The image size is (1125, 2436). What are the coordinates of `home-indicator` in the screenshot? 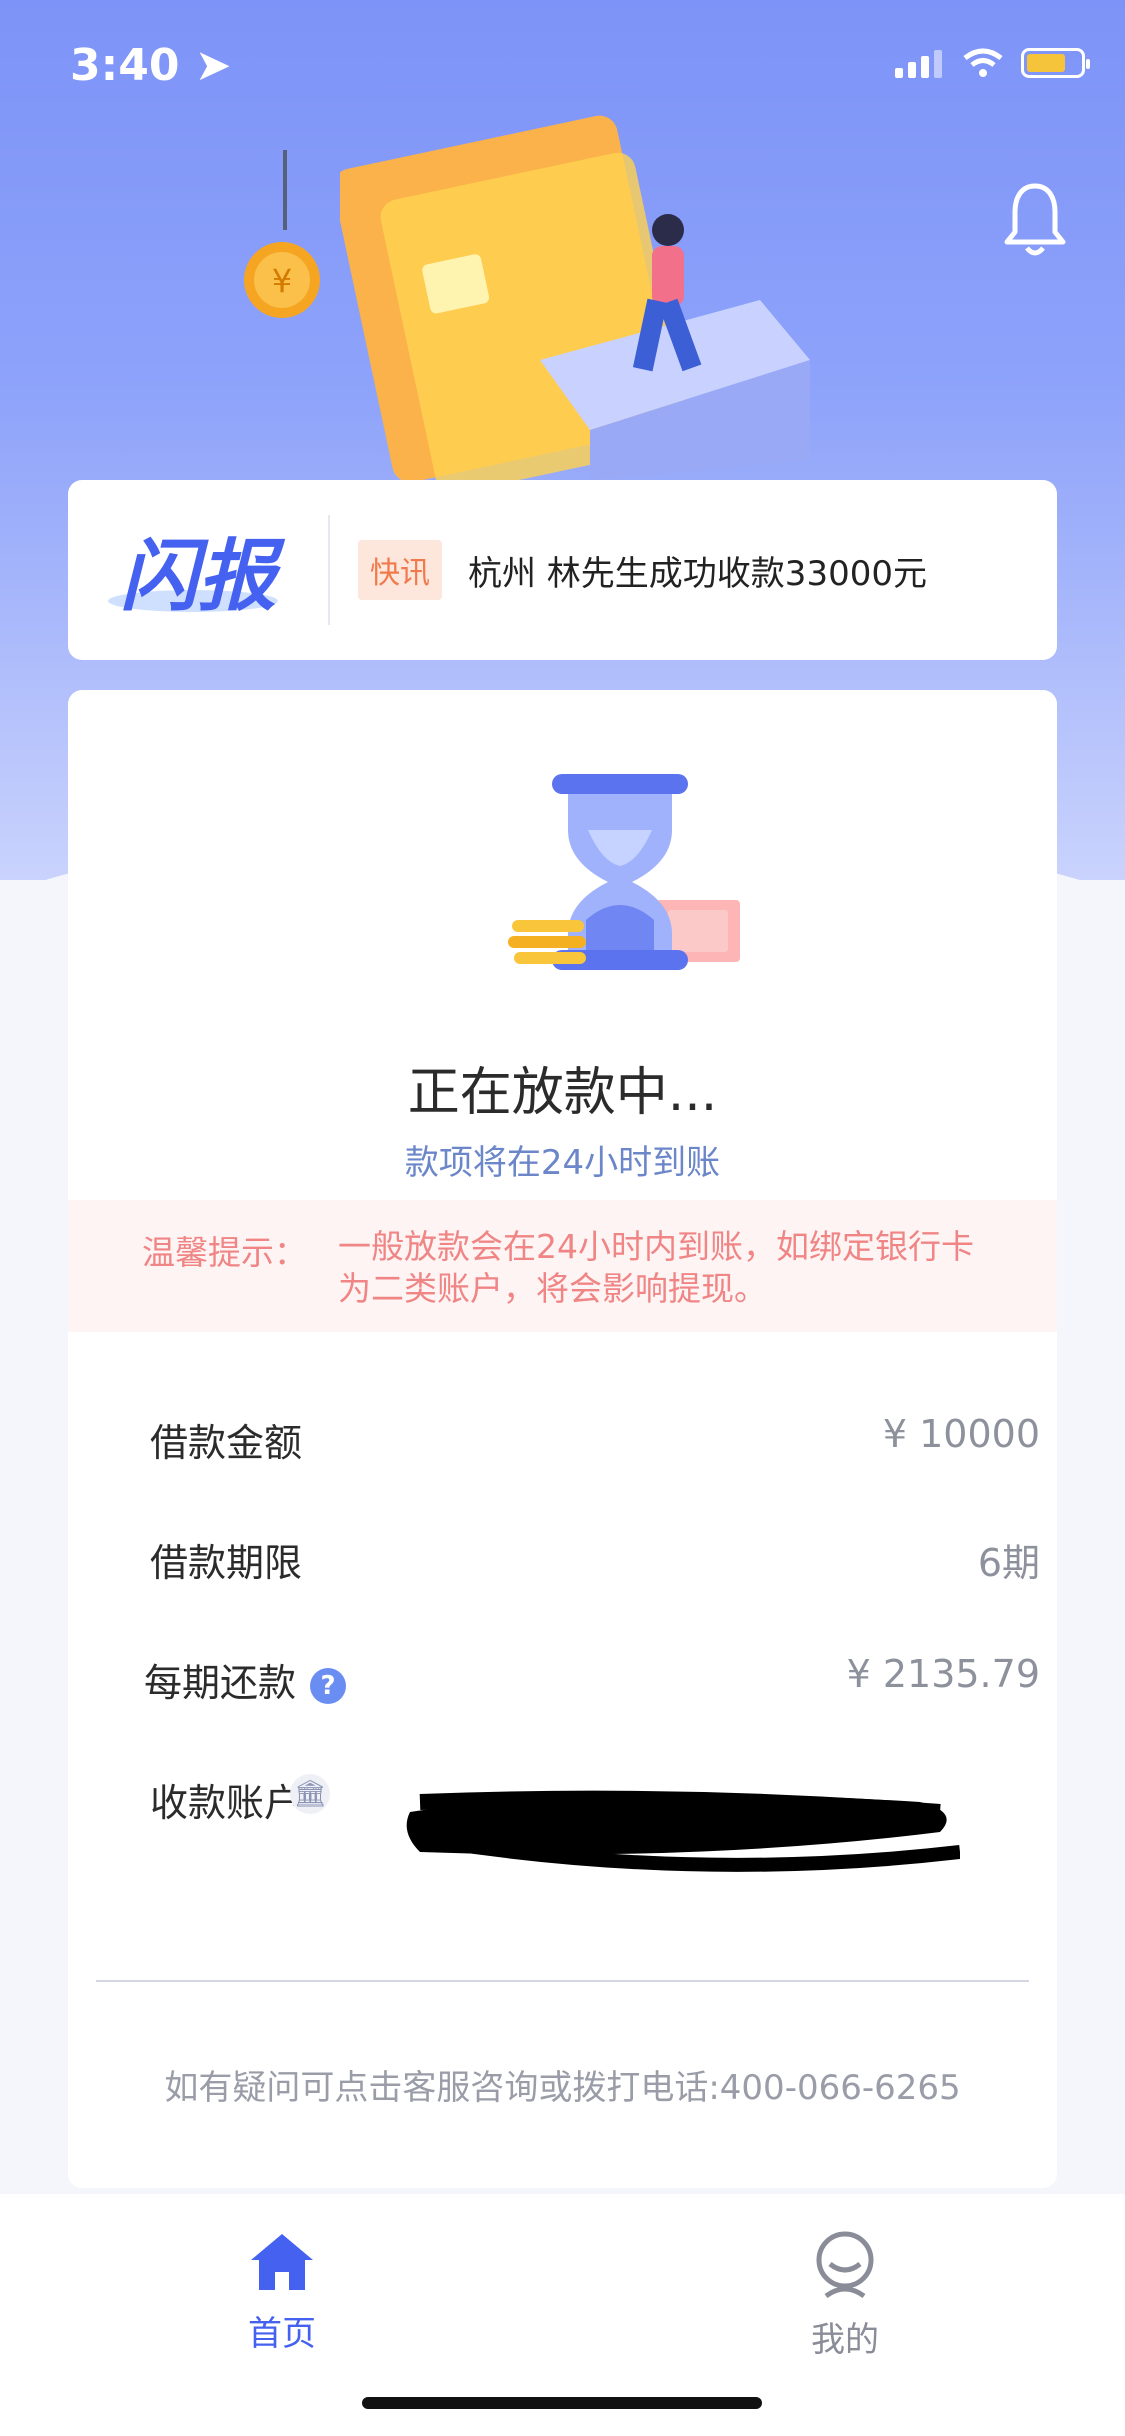 It's located at (562, 2403).